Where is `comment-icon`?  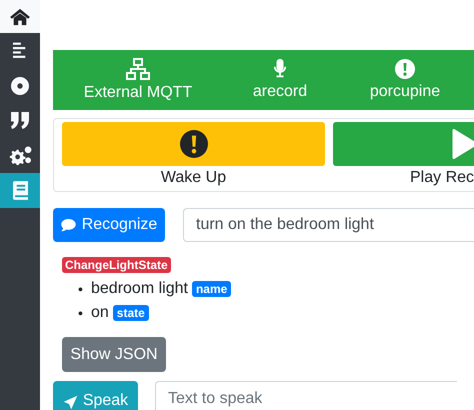
comment-icon is located at coordinates (68, 225).